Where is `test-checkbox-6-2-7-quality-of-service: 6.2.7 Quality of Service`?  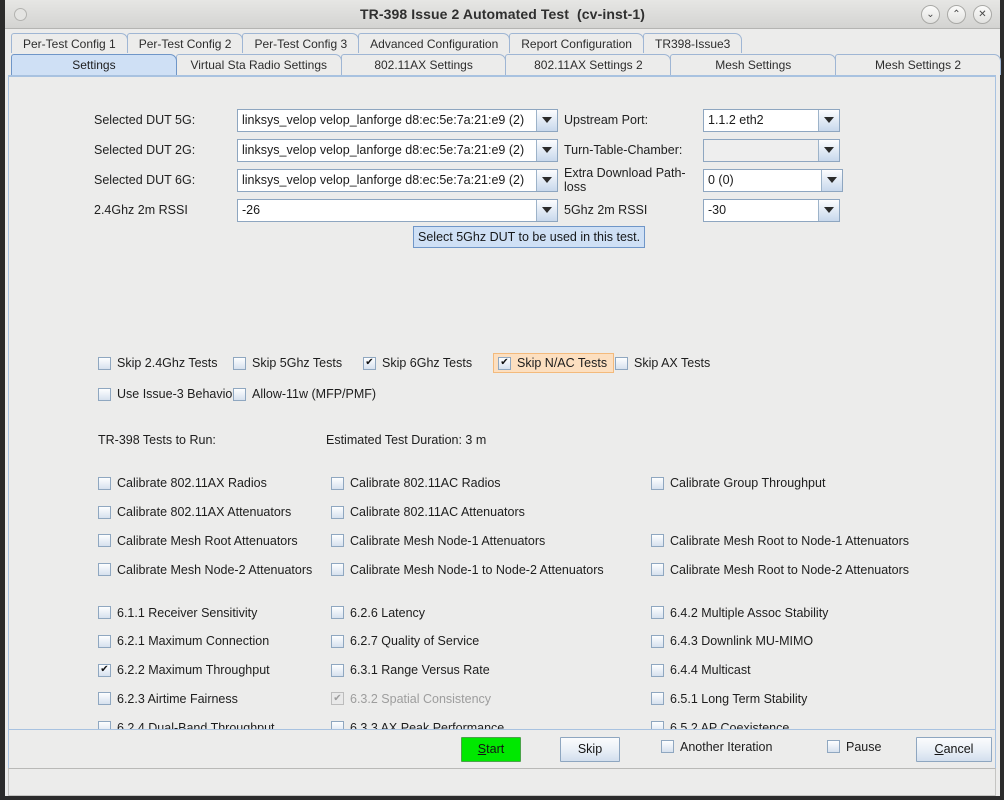 test-checkbox-6-2-7-quality-of-service: 6.2.7 Quality of Service is located at coordinates (405, 641).